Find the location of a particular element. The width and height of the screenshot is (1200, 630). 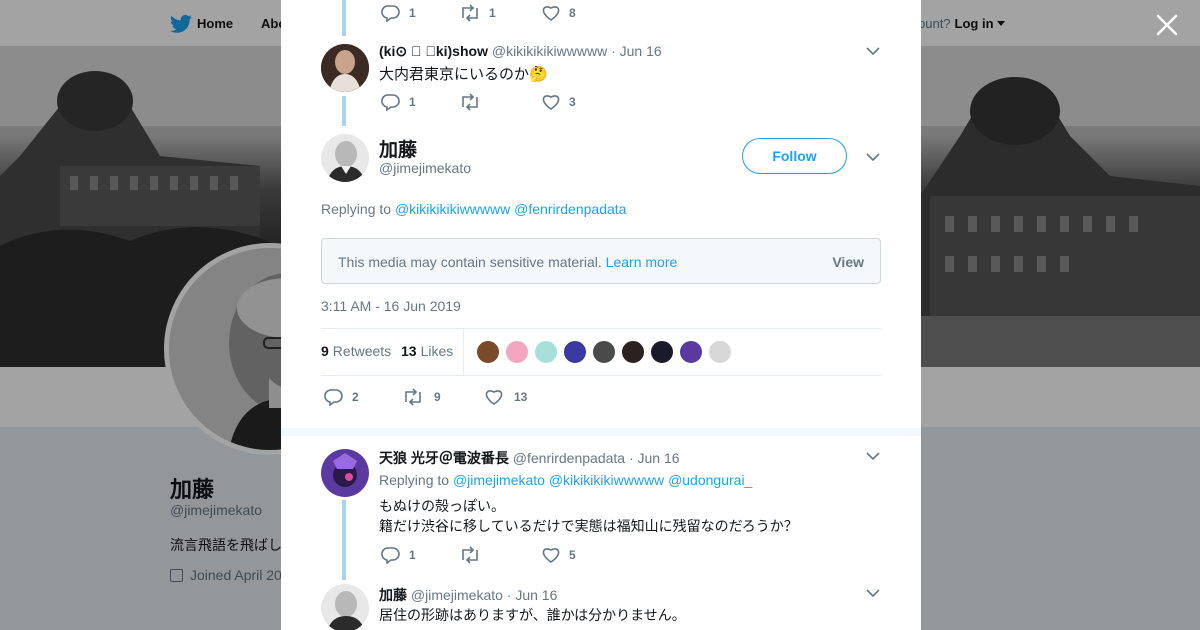

user-handle: @fenrirdenpadata is located at coordinates (569, 458).